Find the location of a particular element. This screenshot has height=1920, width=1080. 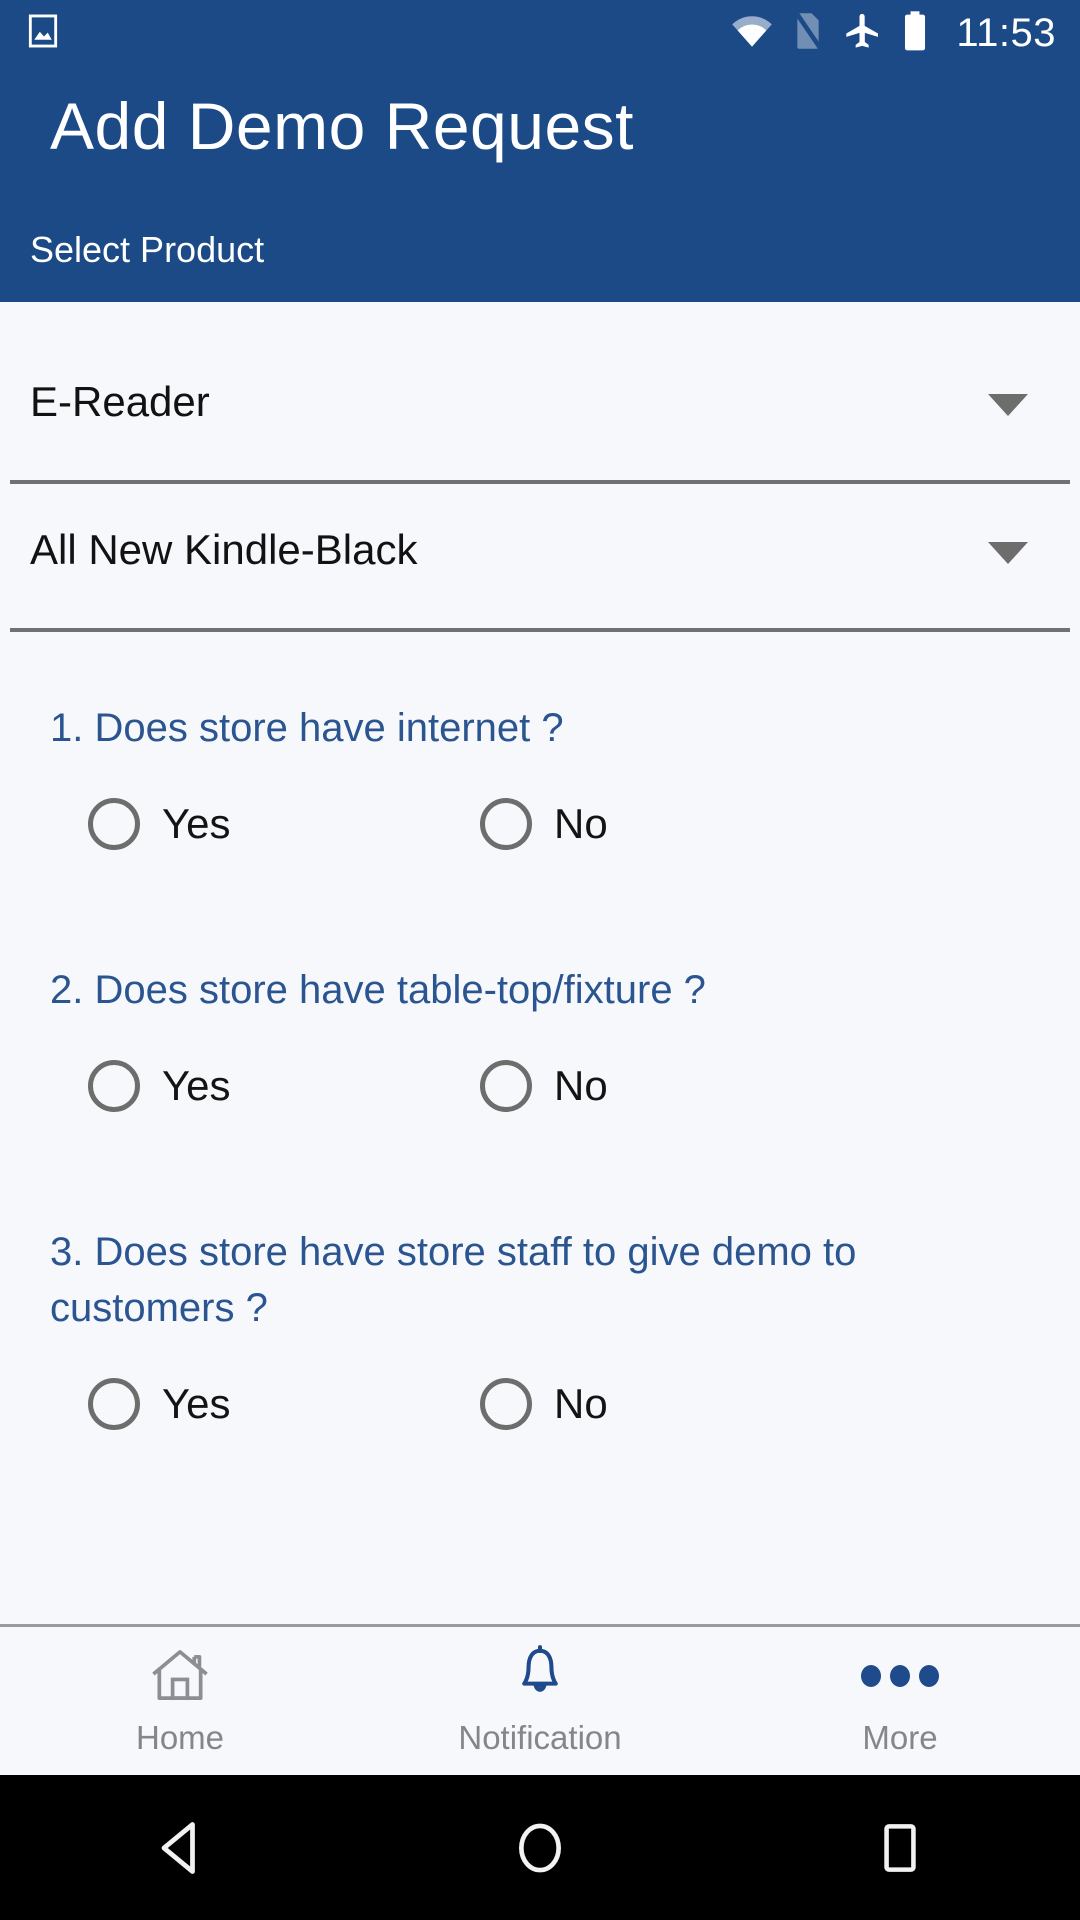

nav-item-home: Home is located at coordinates (180, 1701).